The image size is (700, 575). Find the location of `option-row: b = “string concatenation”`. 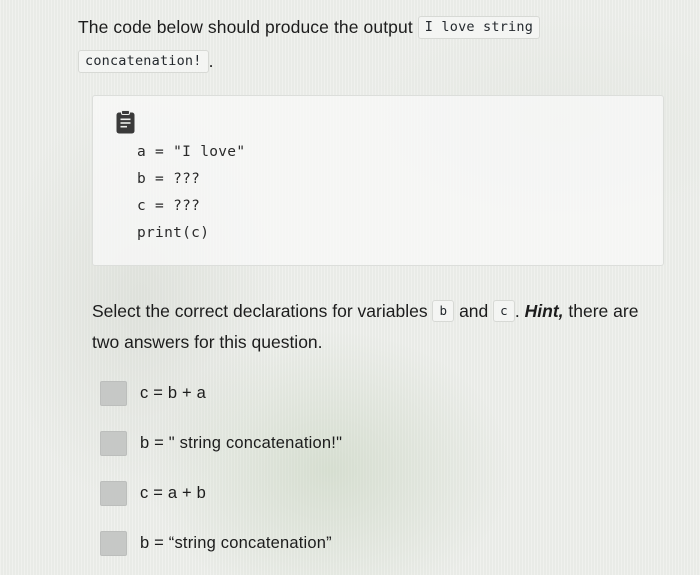

option-row: b = “string concatenation” is located at coordinates (389, 544).